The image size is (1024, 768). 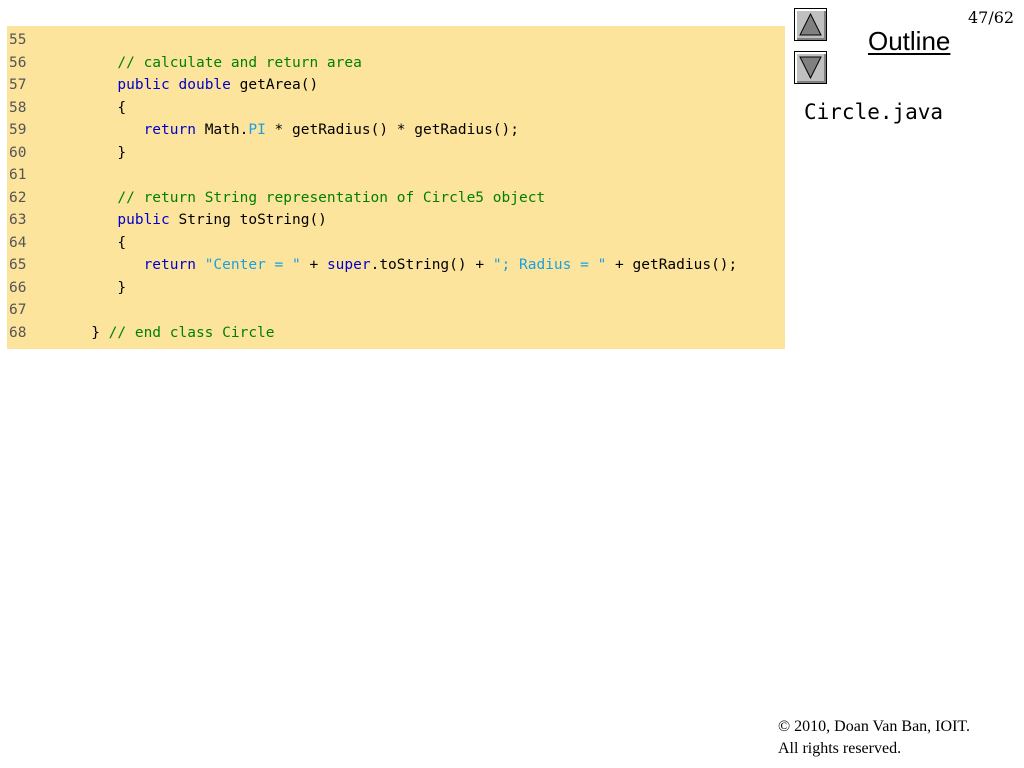 I want to click on outline-link: Outline, so click(x=909, y=41).